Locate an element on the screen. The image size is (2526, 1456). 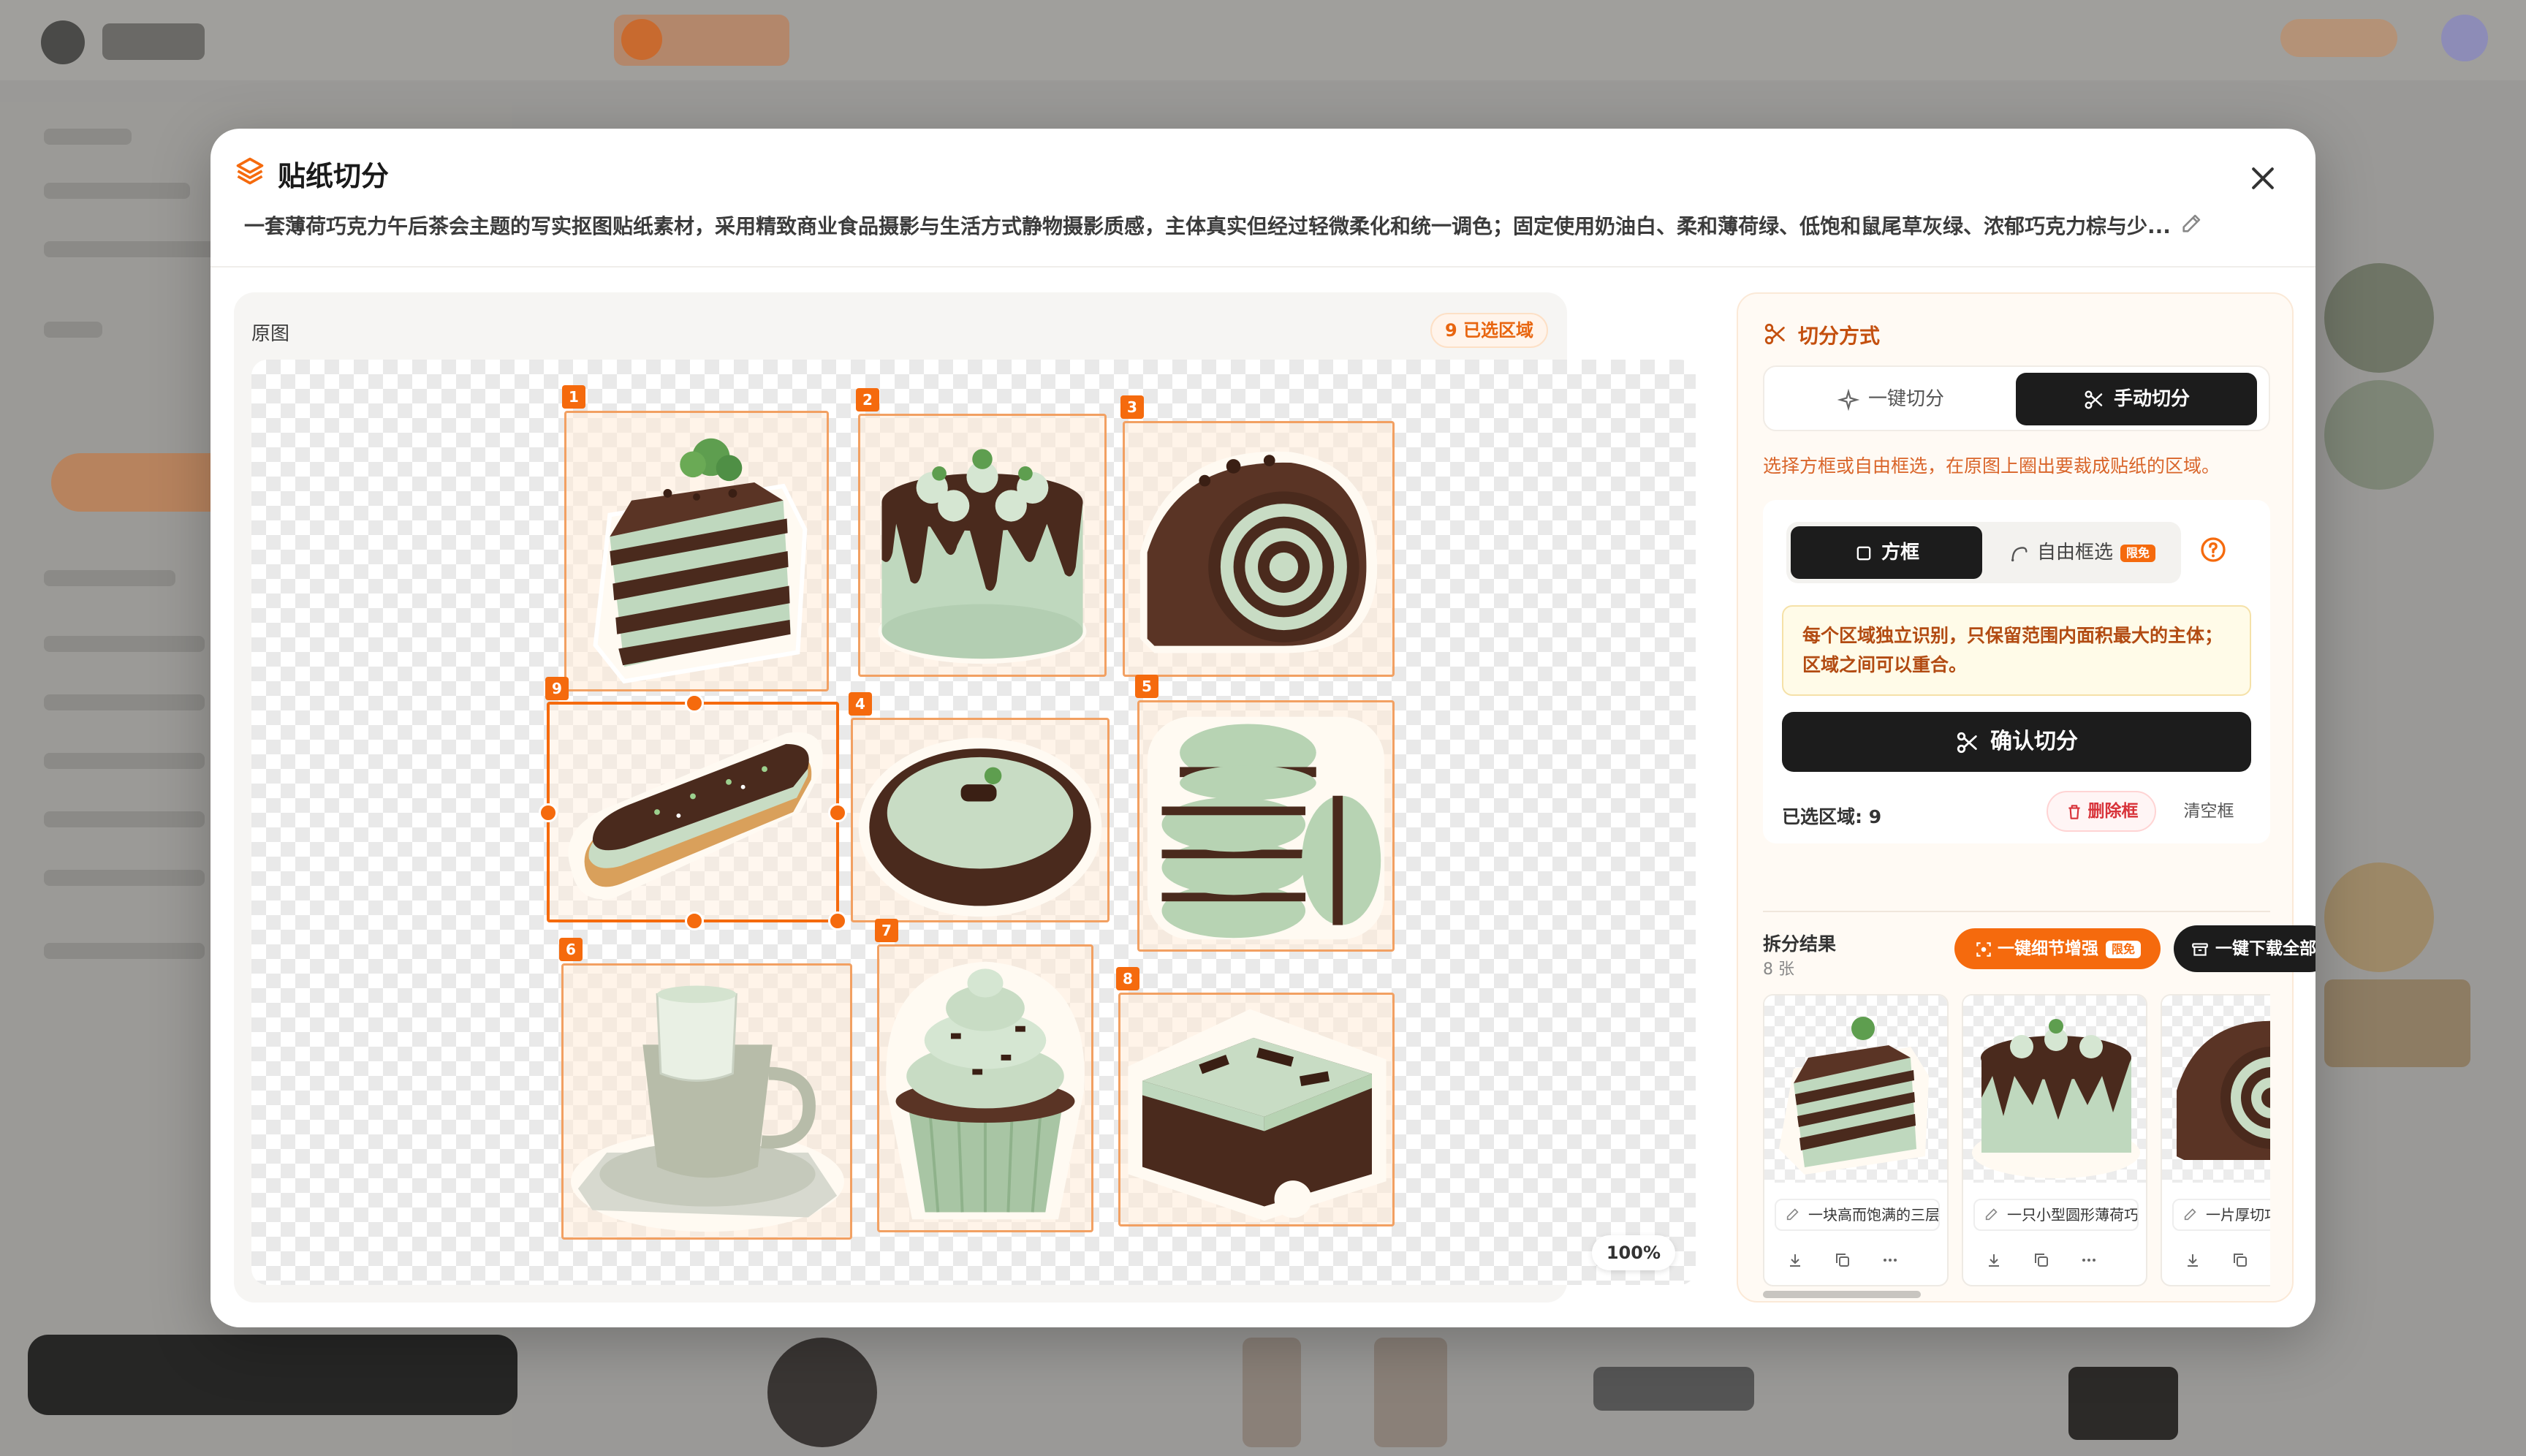
enhance-details-button: 一键细节增强 限免 is located at coordinates (2057, 948).